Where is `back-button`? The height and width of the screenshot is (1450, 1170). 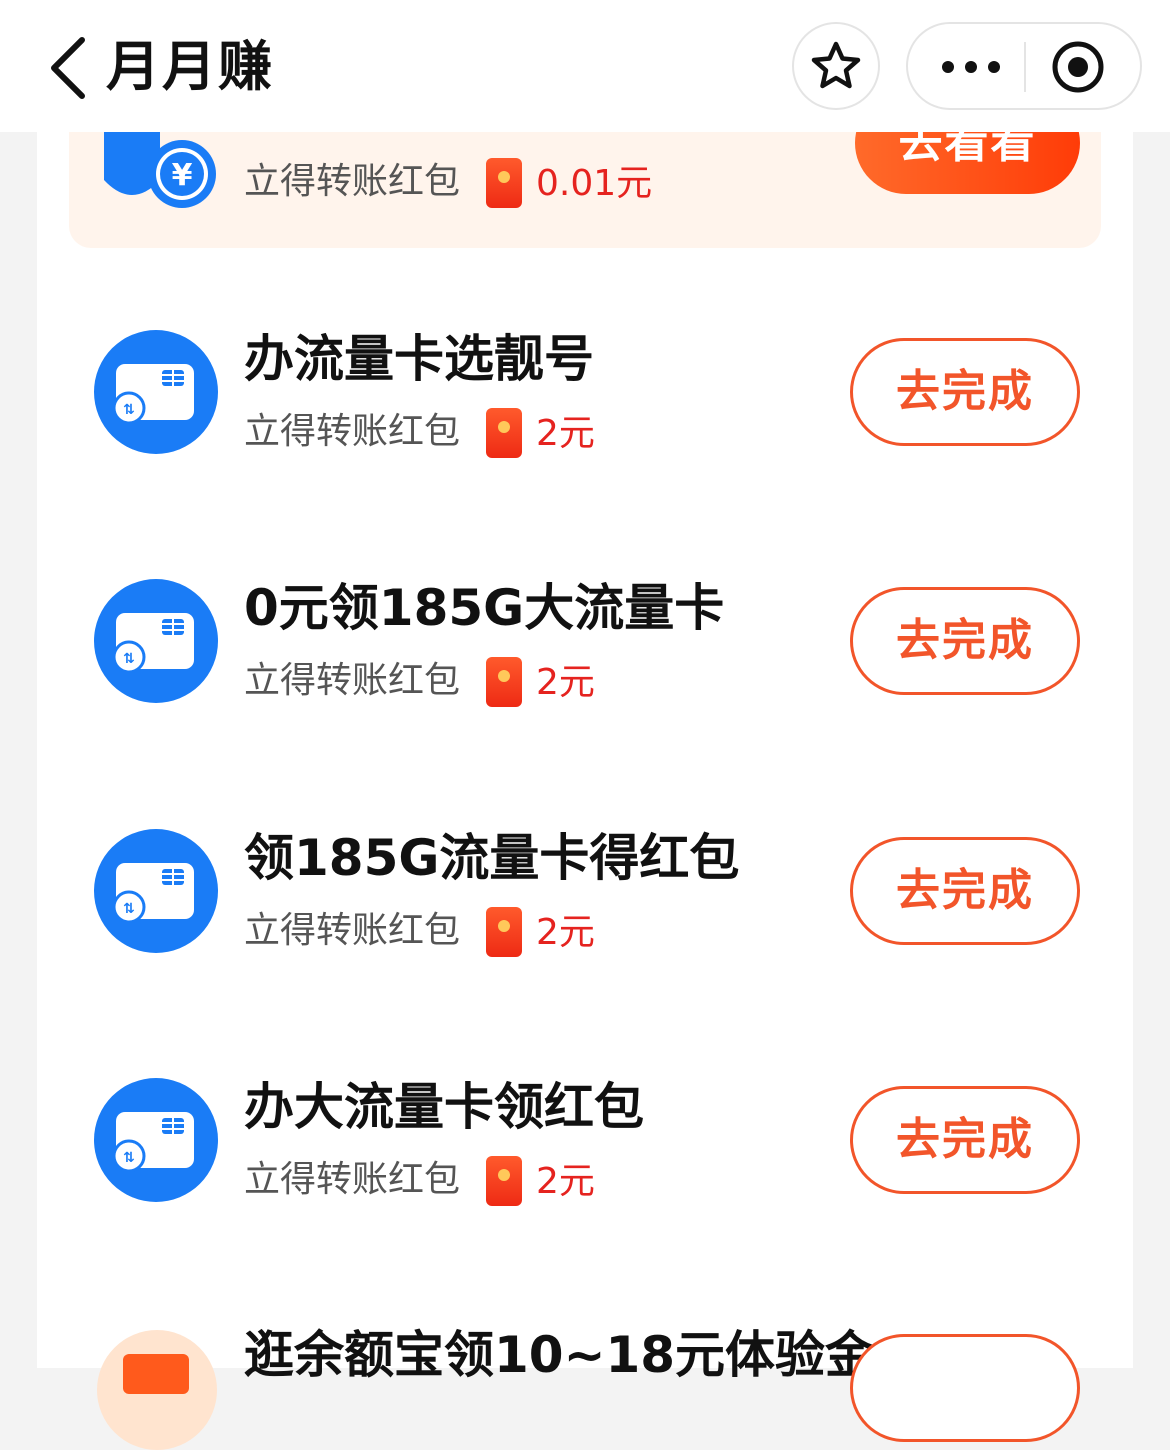 back-button is located at coordinates (69, 68).